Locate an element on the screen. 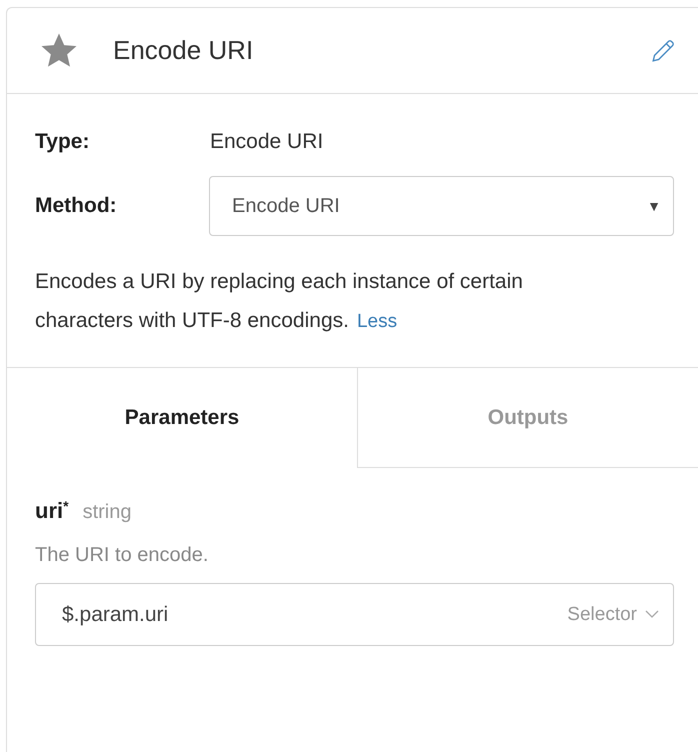 Image resolution: width=698 pixels, height=752 pixels. less-link: Less is located at coordinates (377, 321).